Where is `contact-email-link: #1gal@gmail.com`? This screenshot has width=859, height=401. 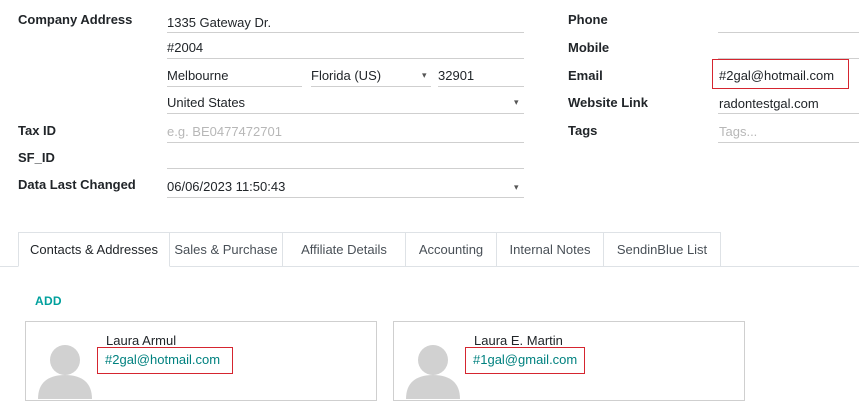 contact-email-link: #1gal@gmail.com is located at coordinates (525, 359).